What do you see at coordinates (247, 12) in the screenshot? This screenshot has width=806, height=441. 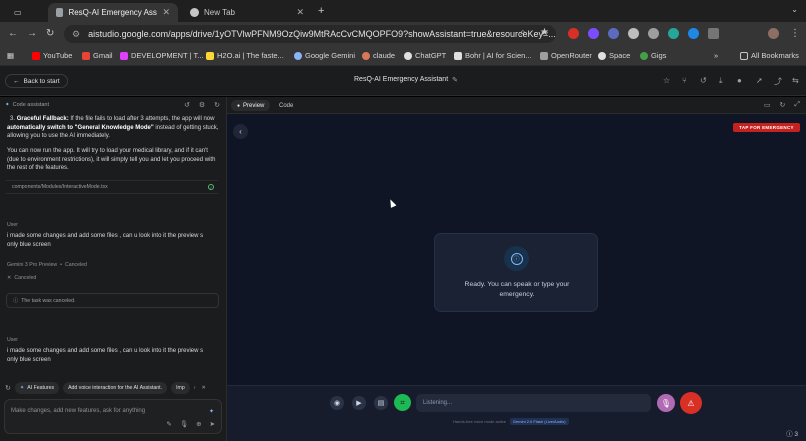 I see `tab-new: New Tab ✕` at bounding box center [247, 12].